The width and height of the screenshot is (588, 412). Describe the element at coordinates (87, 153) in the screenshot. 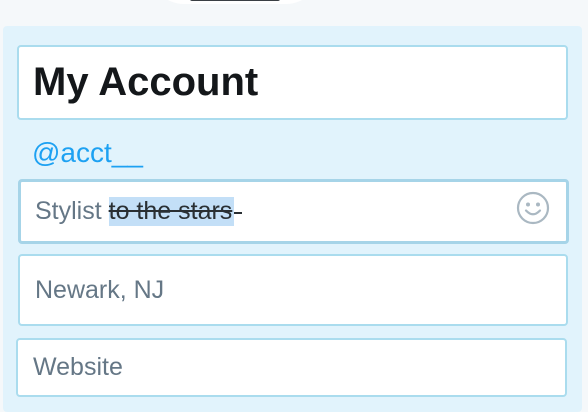

I see `handle-link: @acct__` at that location.